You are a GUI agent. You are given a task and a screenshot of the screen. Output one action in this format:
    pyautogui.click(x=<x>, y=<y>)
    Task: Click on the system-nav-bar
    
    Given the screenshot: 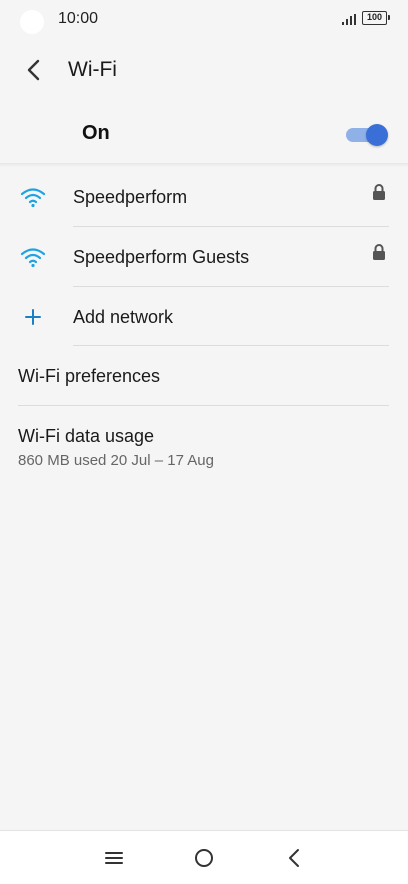 What is the action you would take?
    pyautogui.click(x=204, y=857)
    